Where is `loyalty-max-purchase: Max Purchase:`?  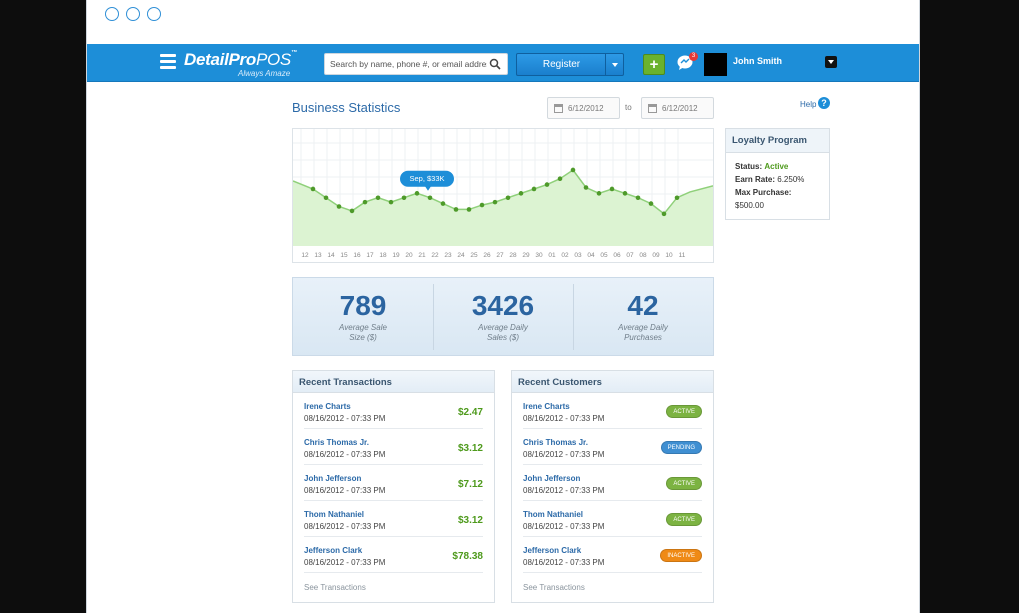 loyalty-max-purchase: Max Purchase: is located at coordinates (763, 192).